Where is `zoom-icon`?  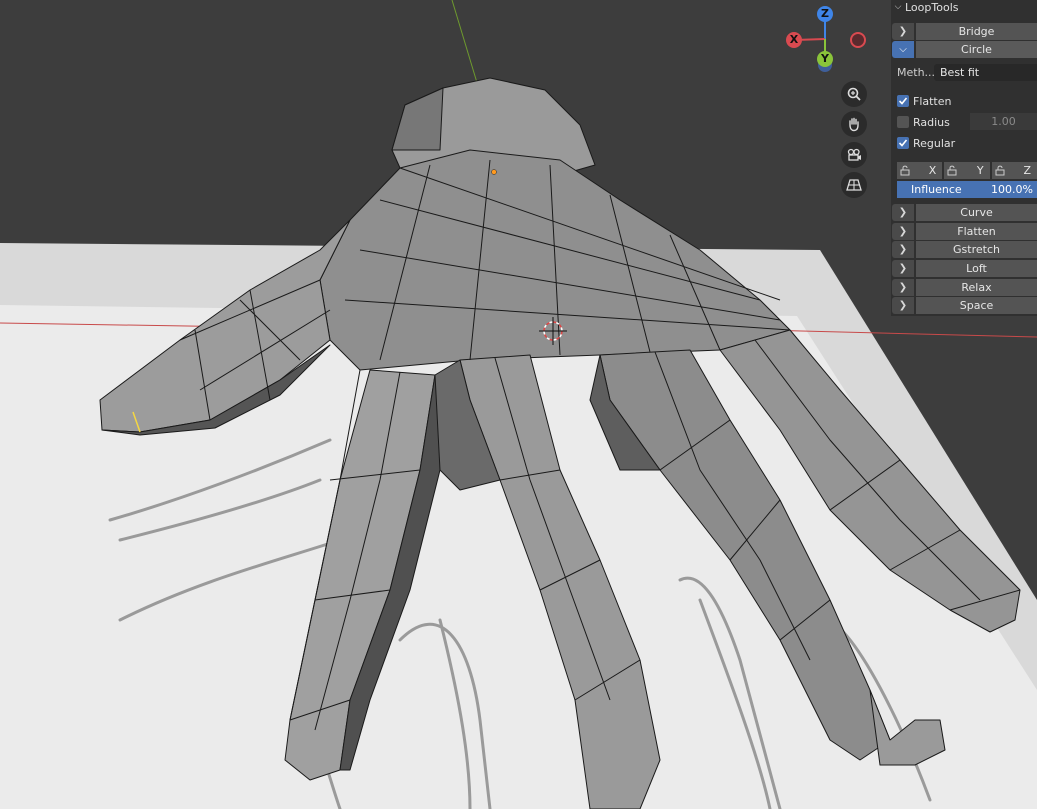
zoom-icon is located at coordinates (854, 94).